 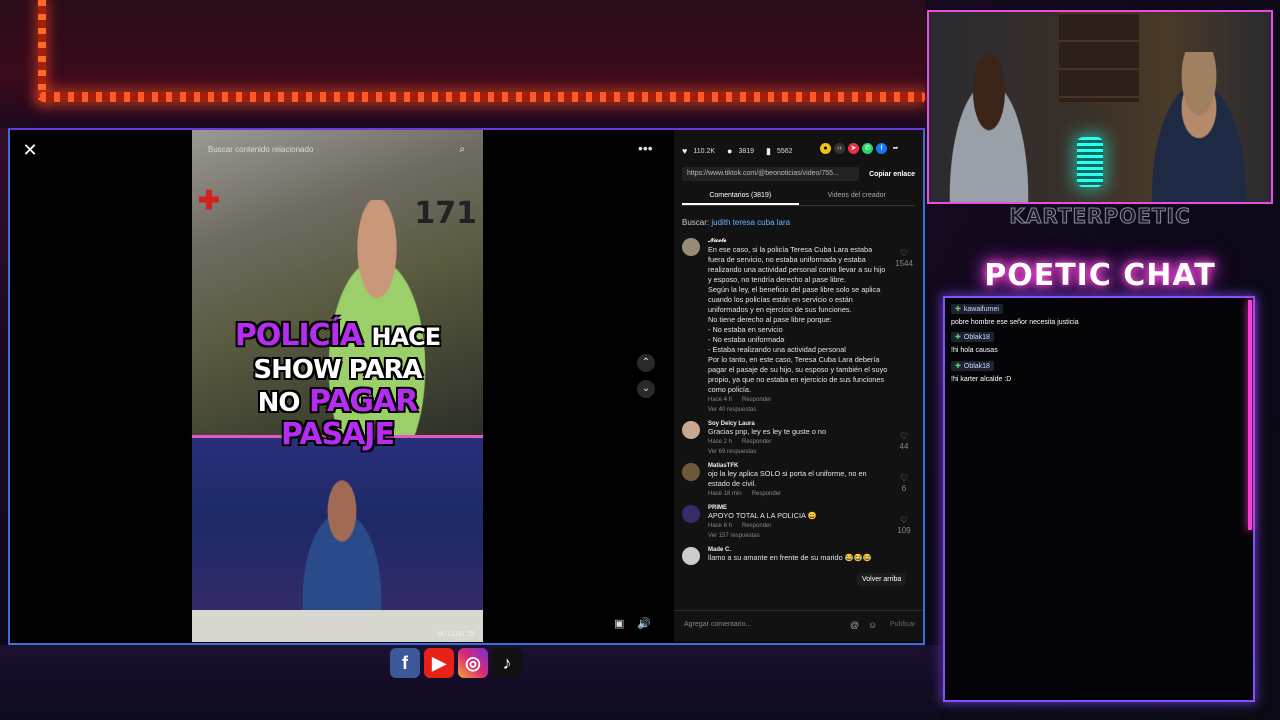 What do you see at coordinates (904, 530) in the screenshot?
I see `comment-like-count: 109` at bounding box center [904, 530].